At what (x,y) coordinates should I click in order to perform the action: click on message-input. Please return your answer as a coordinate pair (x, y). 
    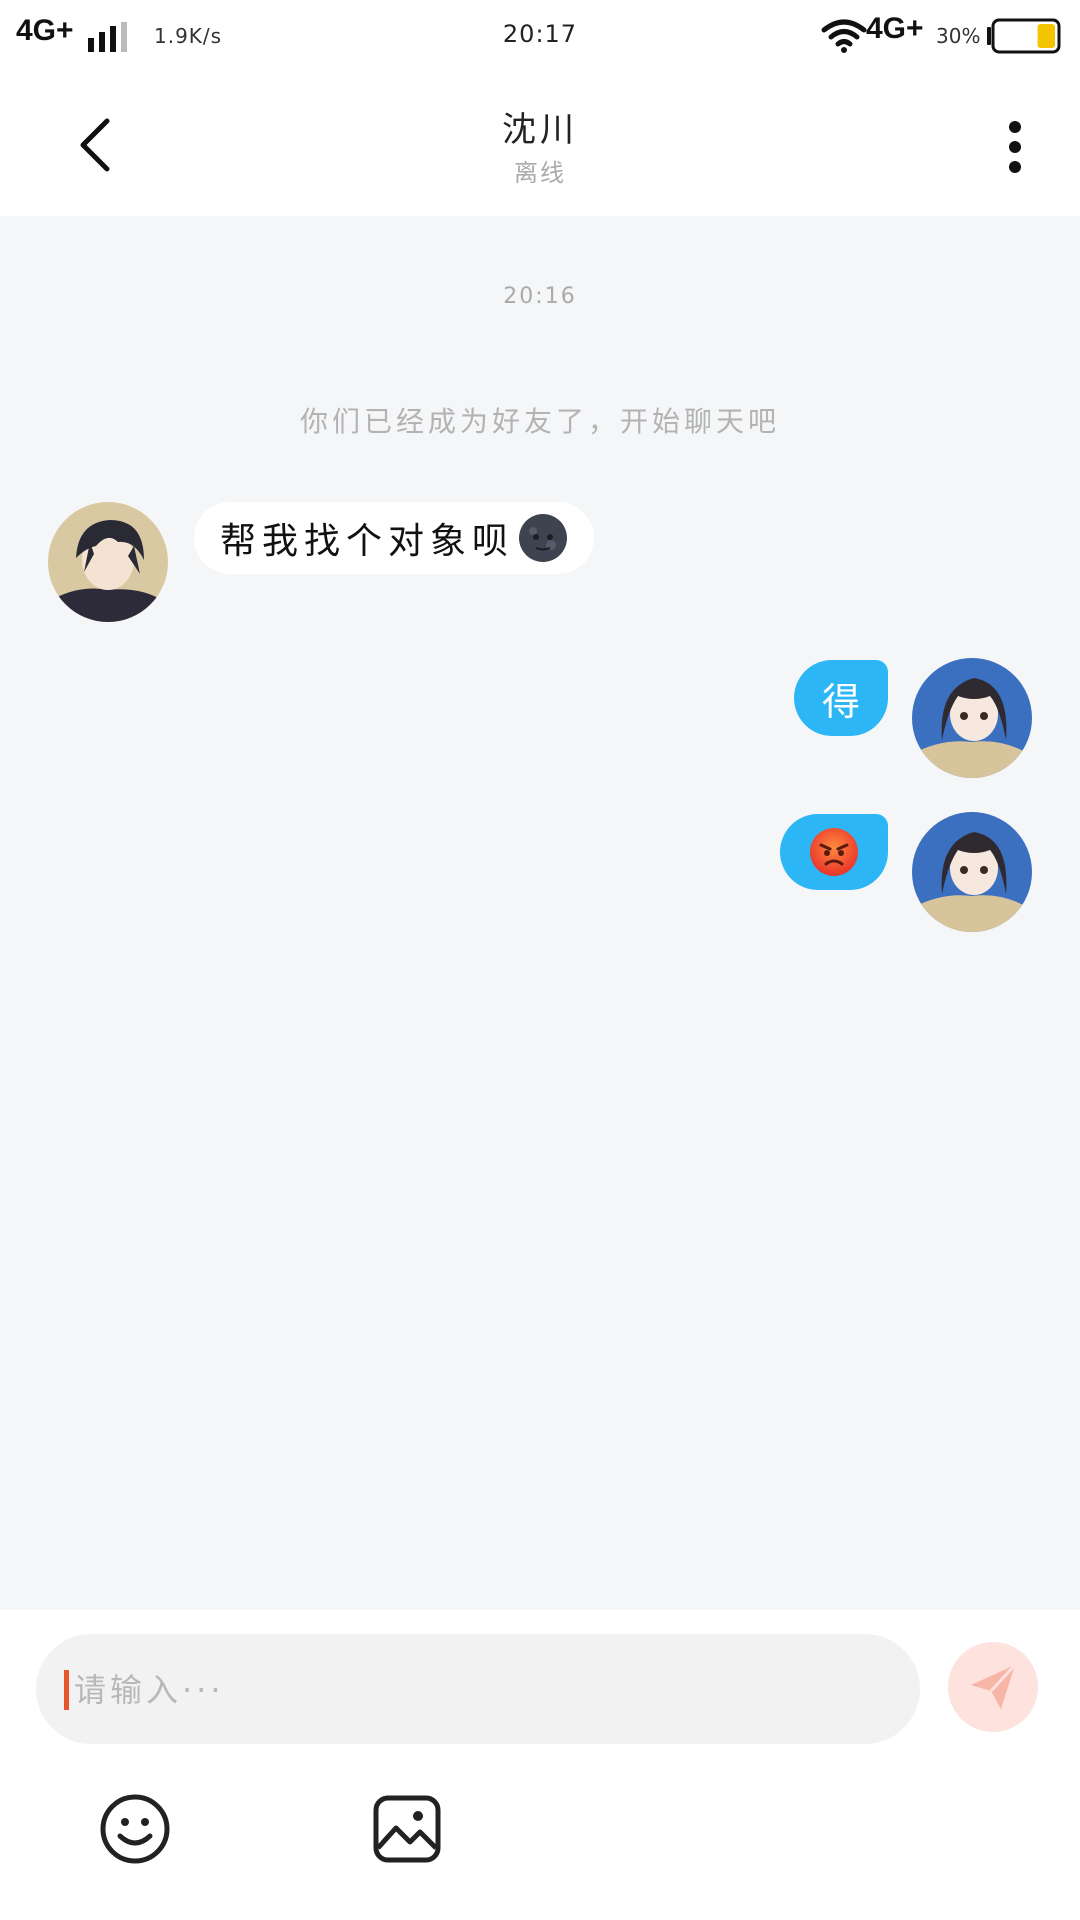
    Looking at the image, I should click on (481, 1690).